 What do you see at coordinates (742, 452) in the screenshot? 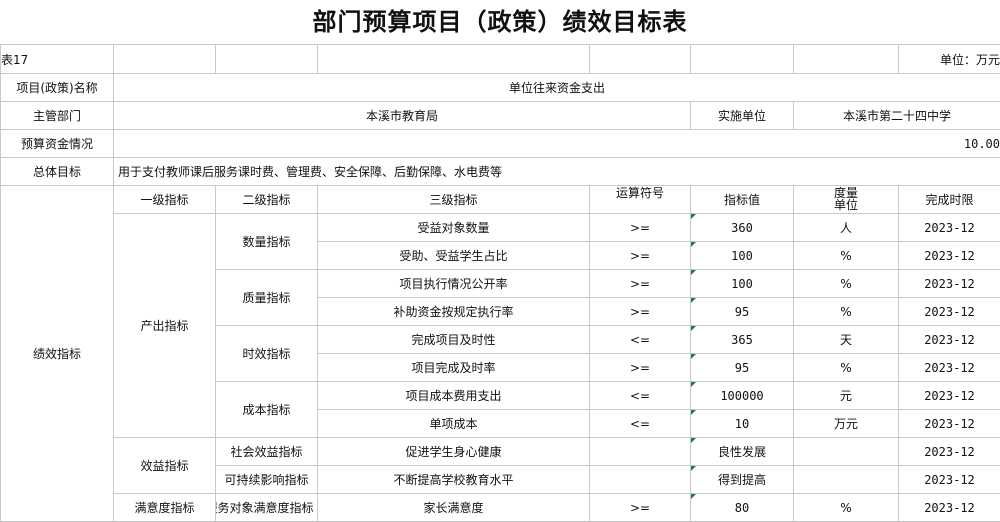
I see `row-value: 良性发展` at bounding box center [742, 452].